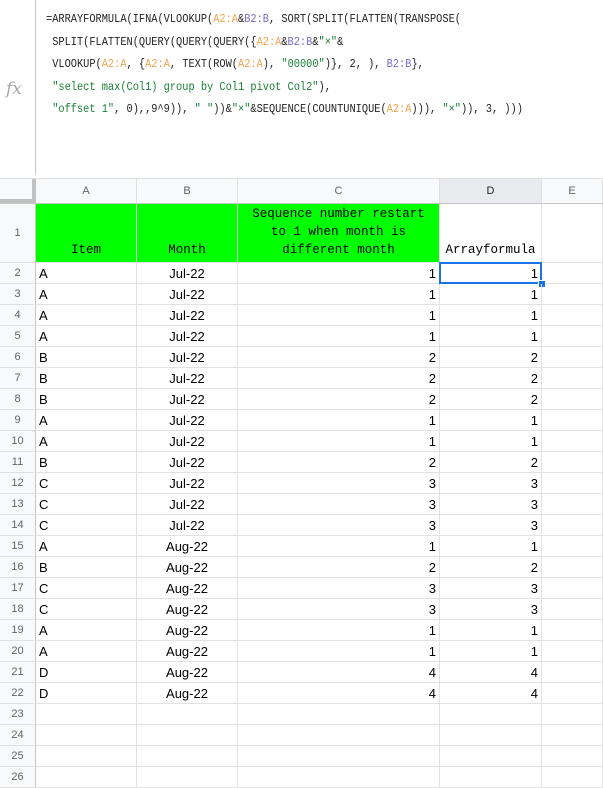 This screenshot has width=603, height=788. What do you see at coordinates (18, 609) in the screenshot?
I see `row-header: 18` at bounding box center [18, 609].